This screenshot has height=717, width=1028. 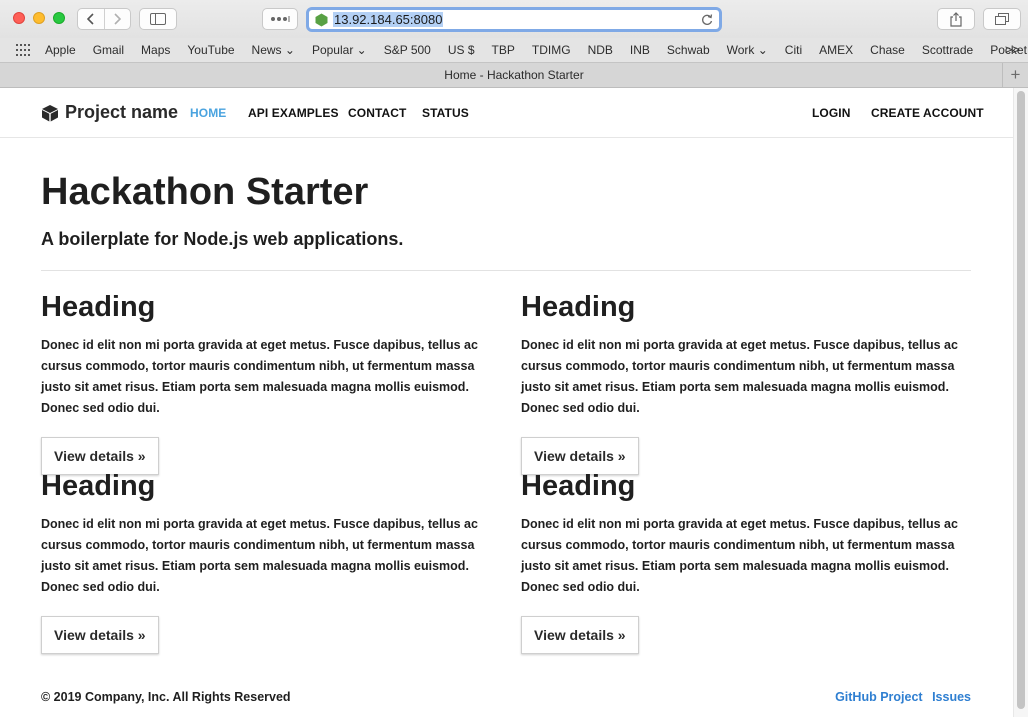 What do you see at coordinates (1012, 49) in the screenshot?
I see `more-bookmarks-button: >>` at bounding box center [1012, 49].